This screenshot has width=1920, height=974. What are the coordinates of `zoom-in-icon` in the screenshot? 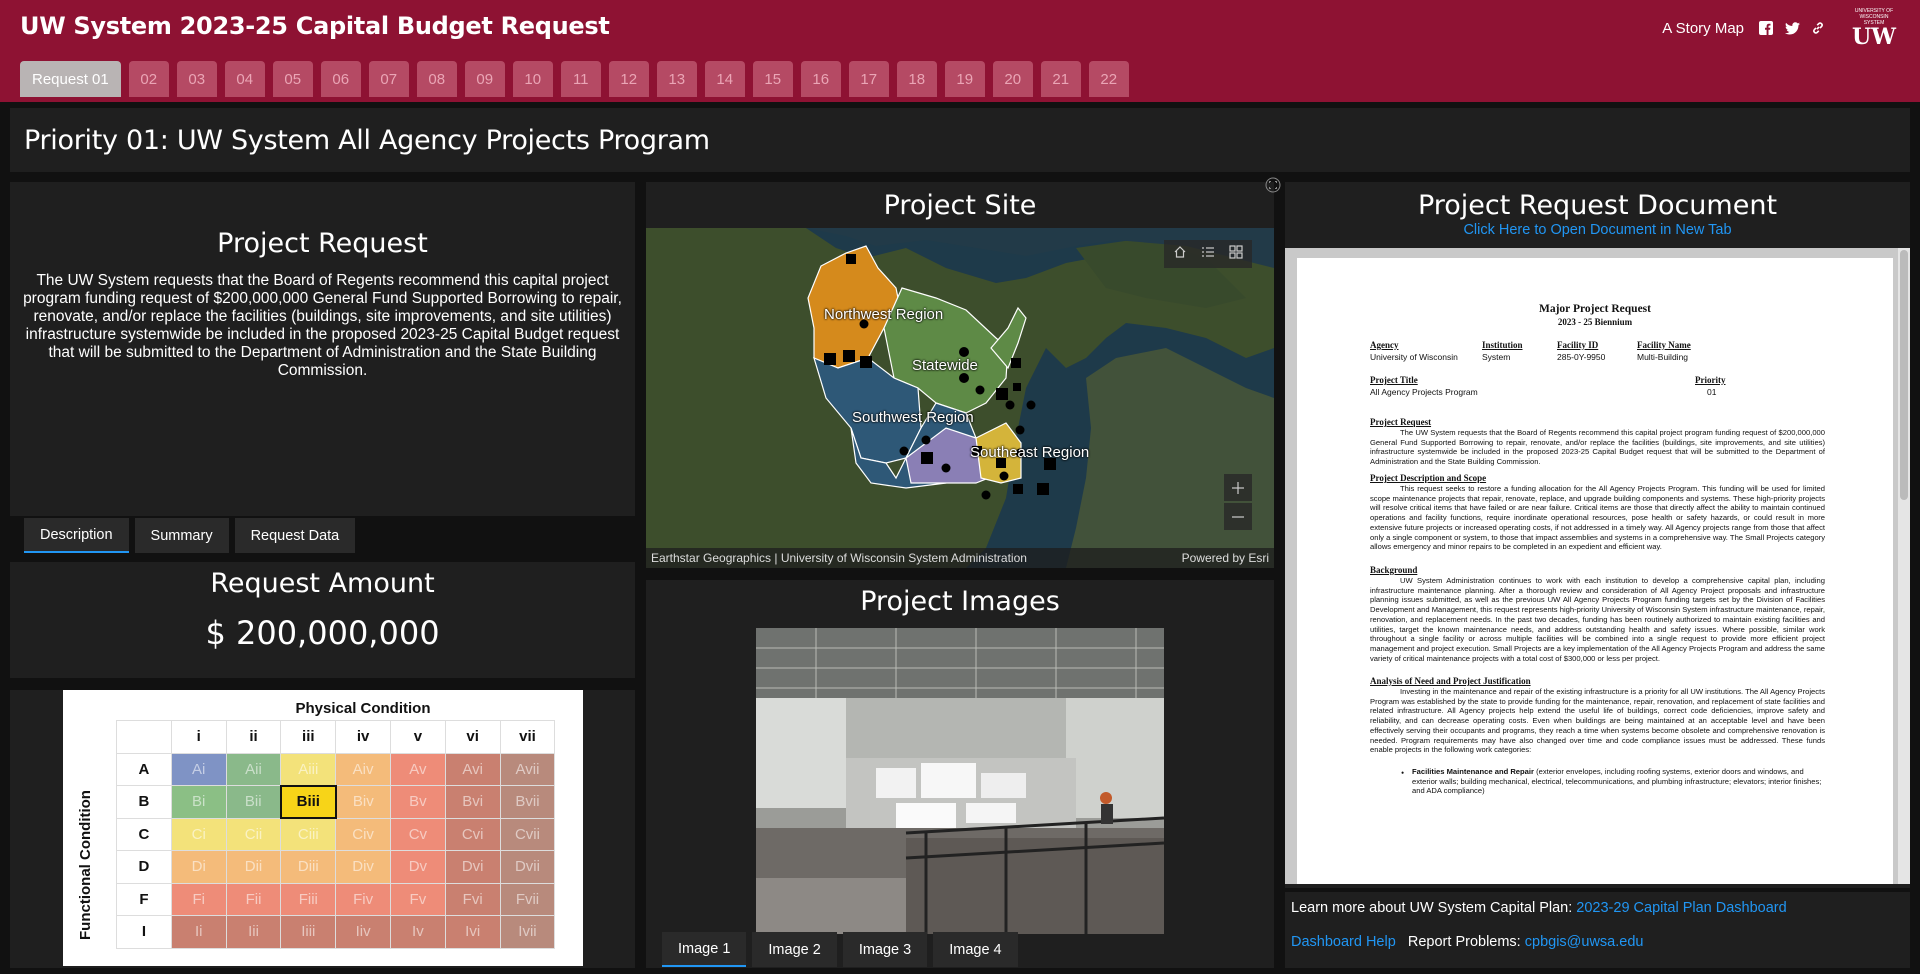 It's located at (1238, 487).